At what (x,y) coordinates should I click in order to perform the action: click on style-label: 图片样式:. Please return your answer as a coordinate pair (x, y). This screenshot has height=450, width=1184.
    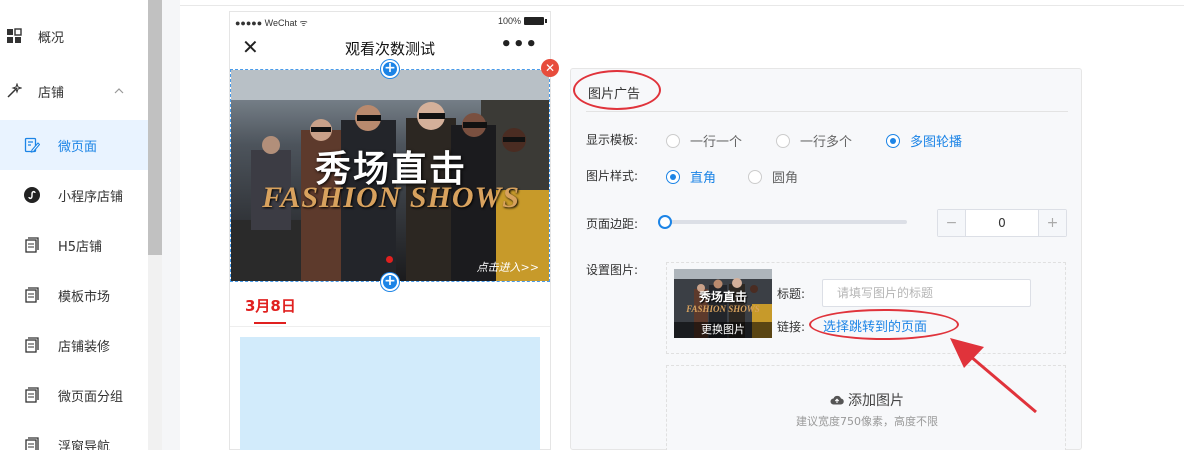
    Looking at the image, I should click on (612, 176).